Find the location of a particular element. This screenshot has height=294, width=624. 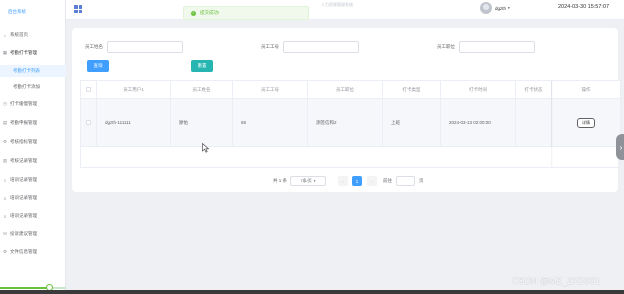

progress-fill is located at coordinates (25, 288).